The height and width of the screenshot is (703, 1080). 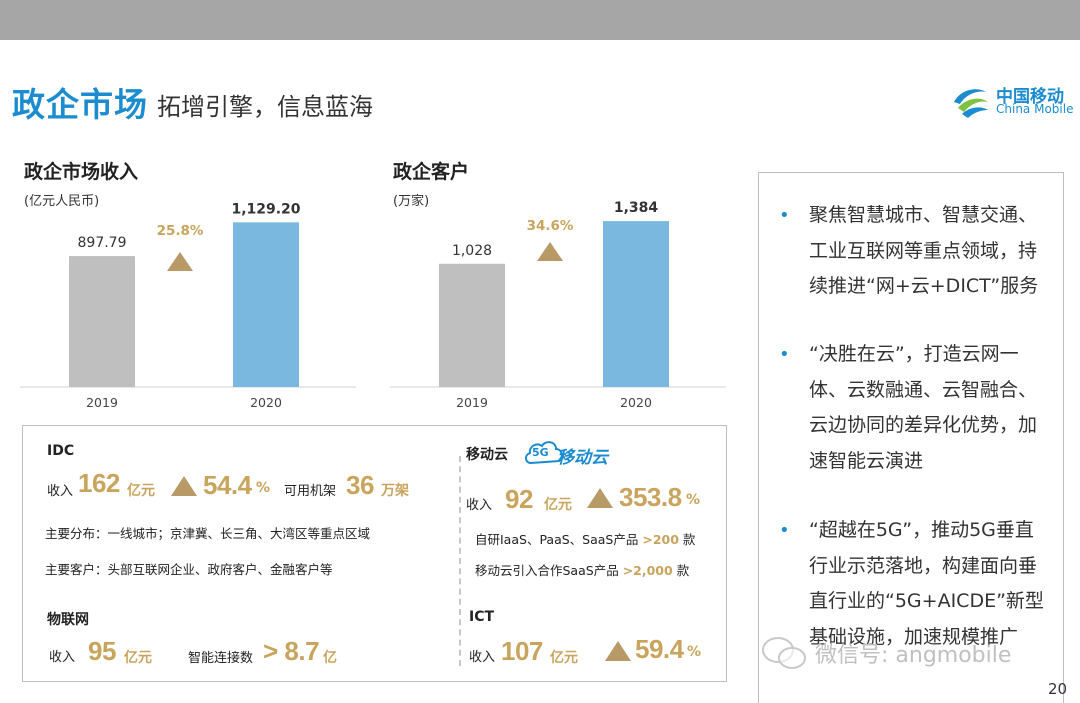 I want to click on ict-growth-unit: %, so click(x=694, y=652).